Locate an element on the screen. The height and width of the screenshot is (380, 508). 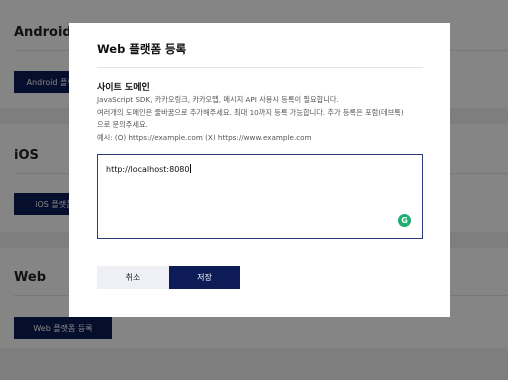
save-button: 저장 is located at coordinates (204, 277).